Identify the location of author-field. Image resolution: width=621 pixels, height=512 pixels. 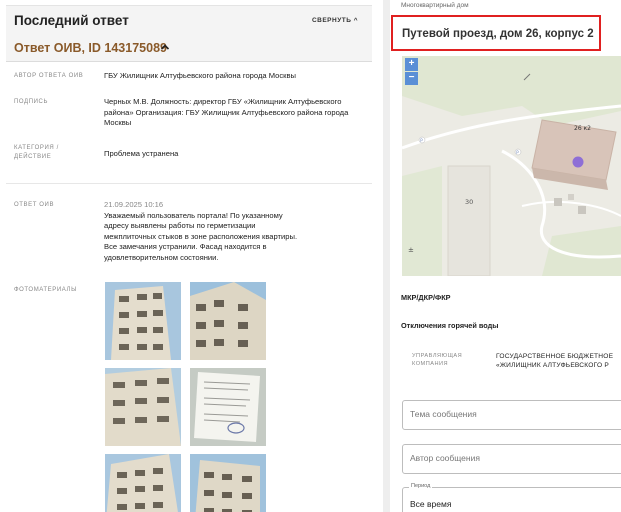
(511, 459).